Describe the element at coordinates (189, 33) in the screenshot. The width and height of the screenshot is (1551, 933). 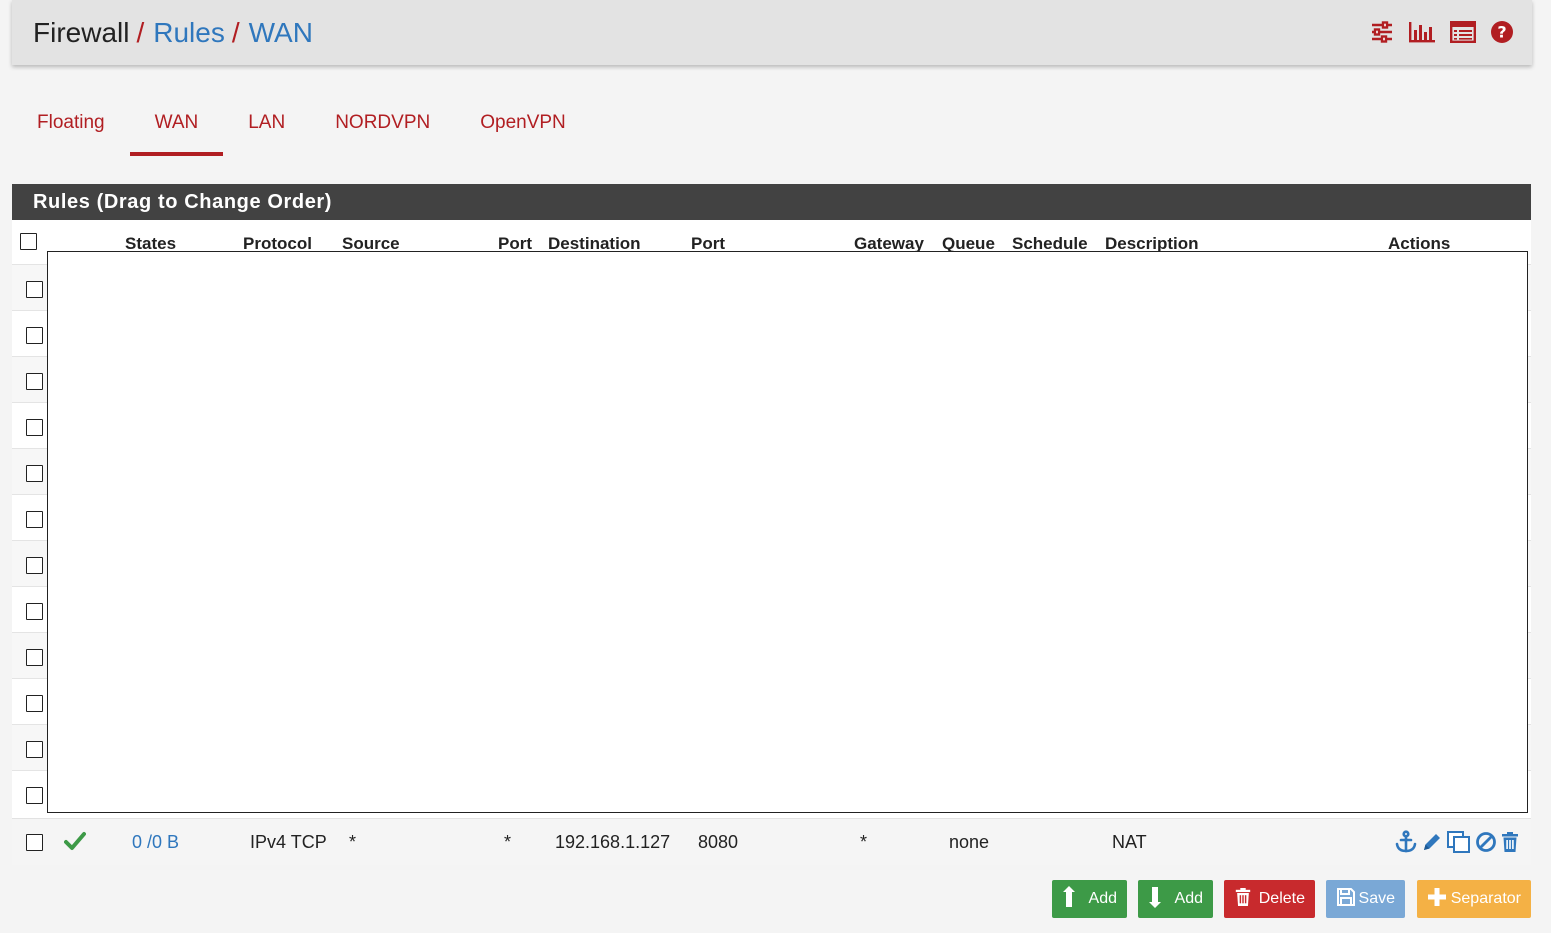
I see `breadcrumb-rules: Rules` at that location.